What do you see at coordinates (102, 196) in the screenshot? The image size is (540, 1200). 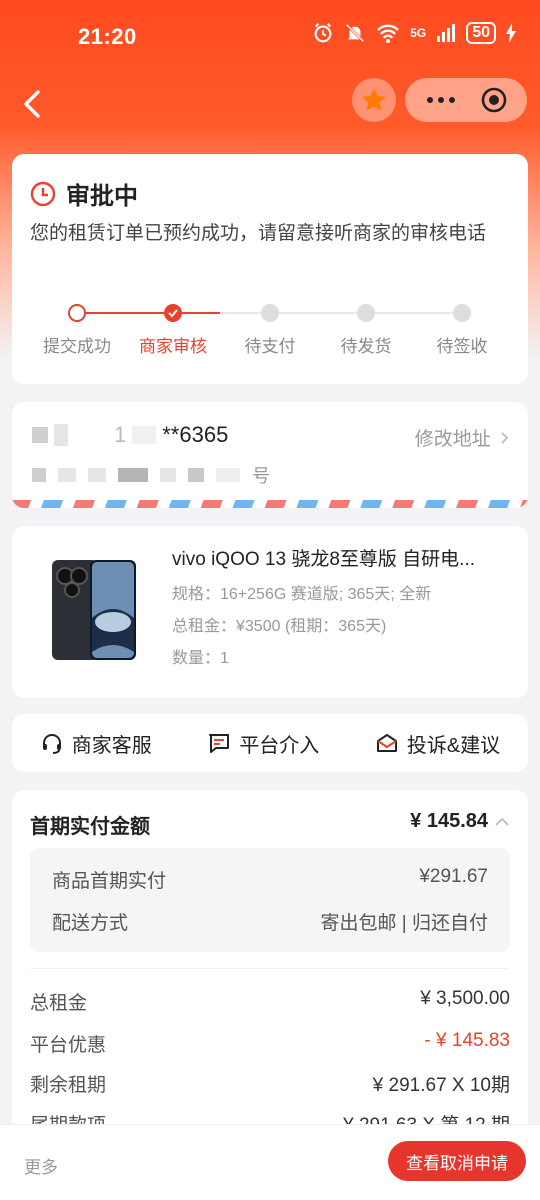 I see `approval-title: 审批中` at bounding box center [102, 196].